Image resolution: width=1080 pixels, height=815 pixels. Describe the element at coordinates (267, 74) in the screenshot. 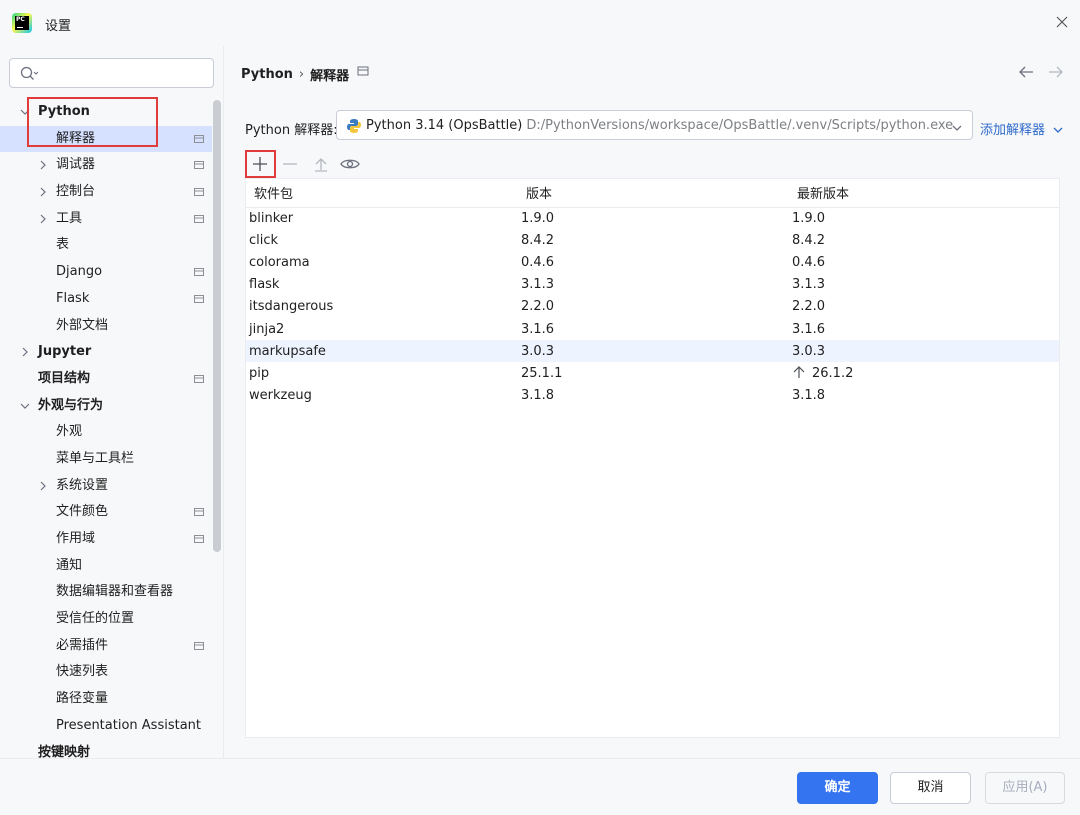

I see `breadcrumb-root: Python` at that location.